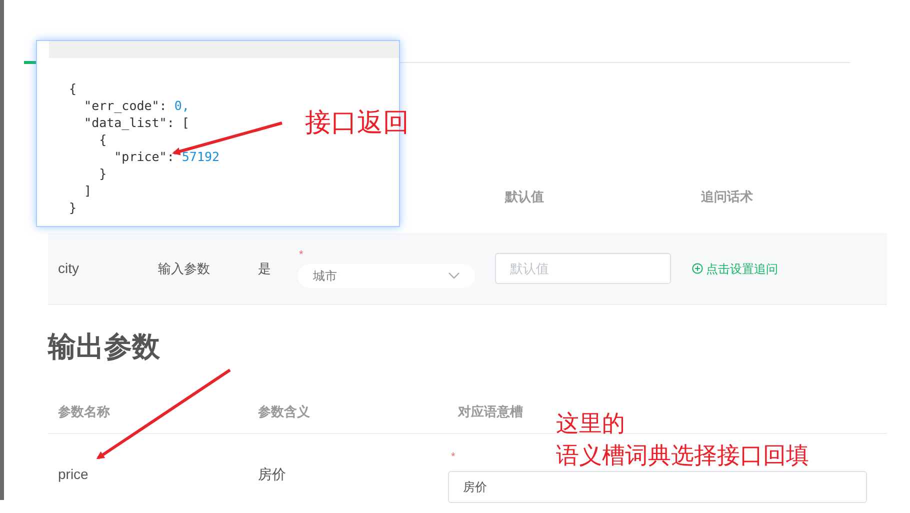 The height and width of the screenshot is (513, 910). Describe the element at coordinates (583, 268) in the screenshot. I see `default-value-input: 默认值` at that location.